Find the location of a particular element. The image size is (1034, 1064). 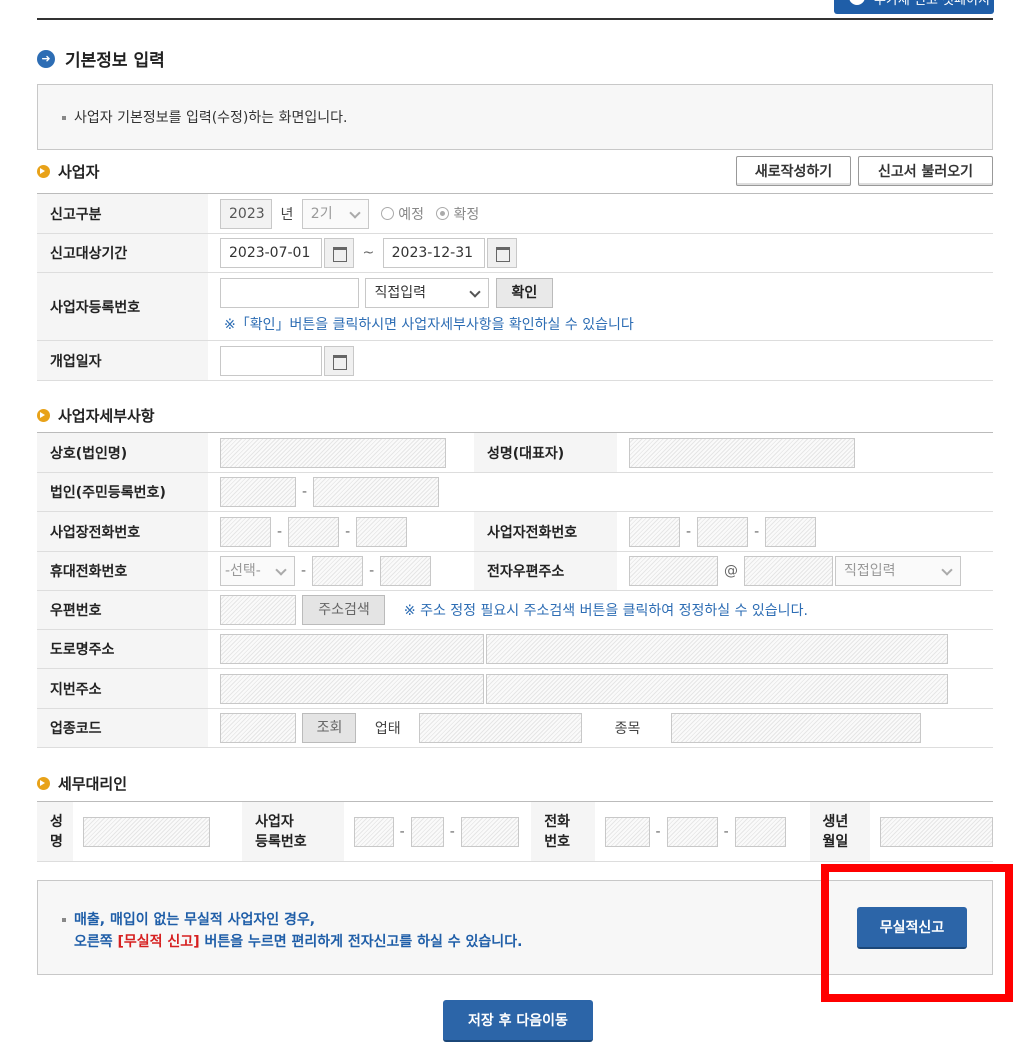

section-title-details: 사업자세부사항 is located at coordinates (96, 415).